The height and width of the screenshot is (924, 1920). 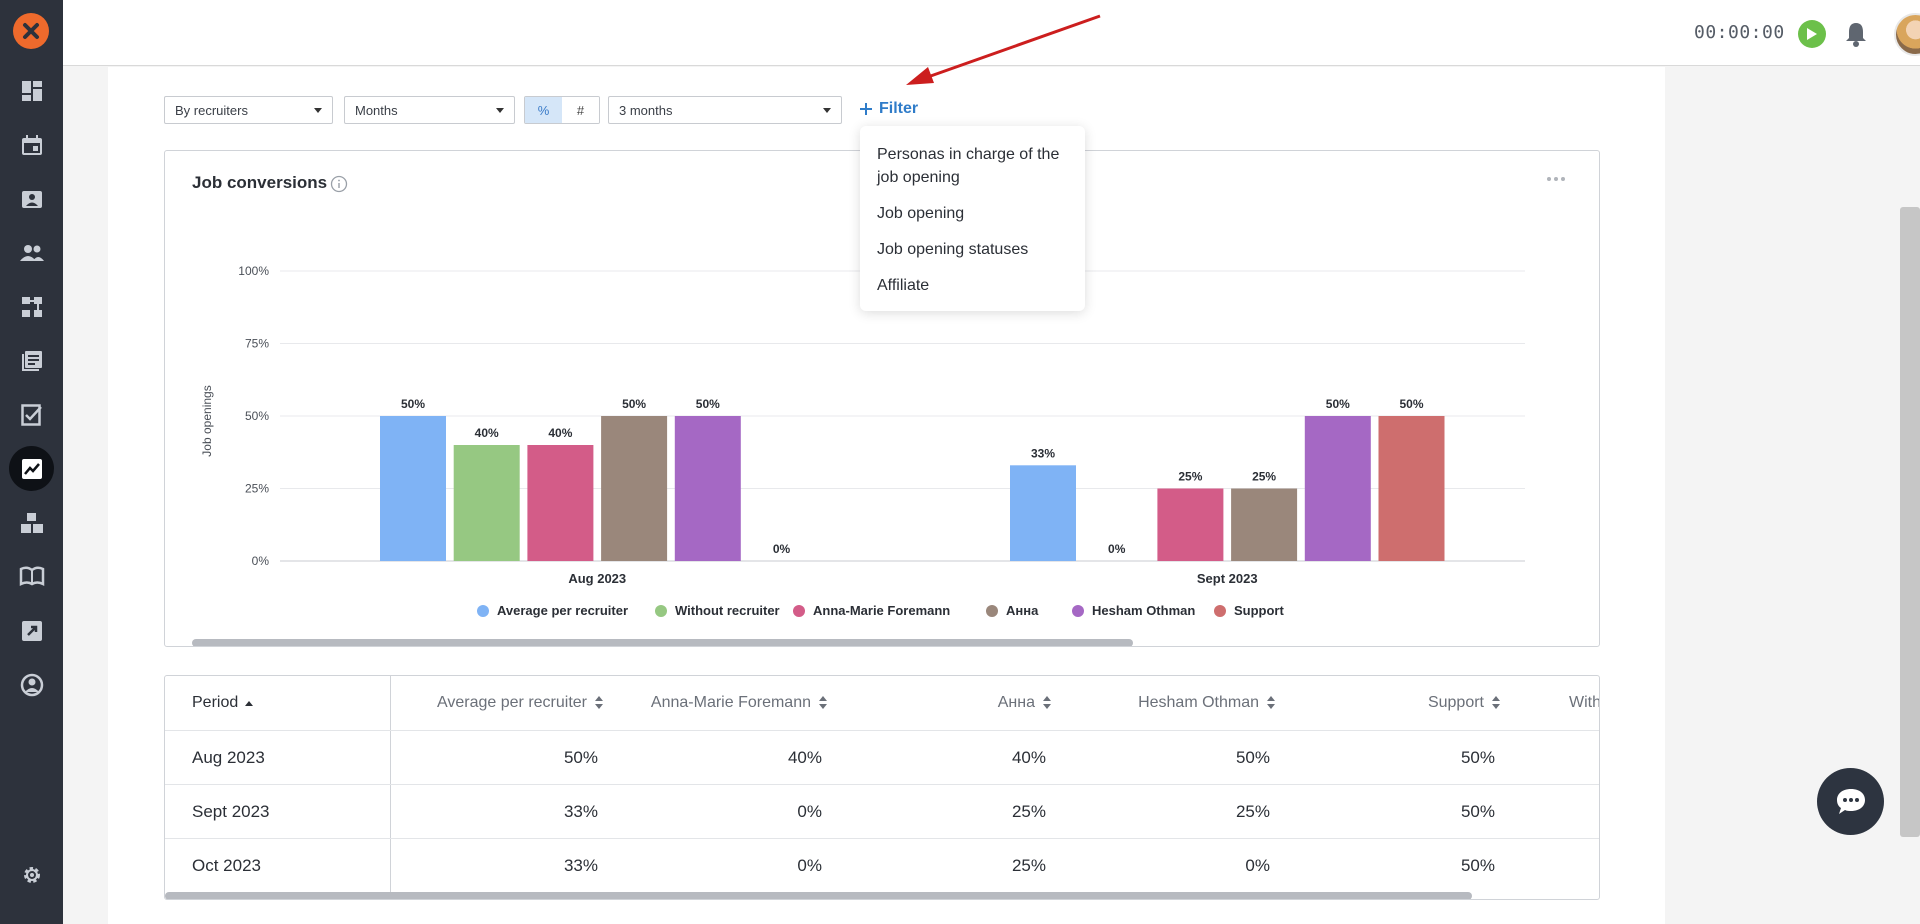 I want to click on period-cell: Sept 2023, so click(x=231, y=811).